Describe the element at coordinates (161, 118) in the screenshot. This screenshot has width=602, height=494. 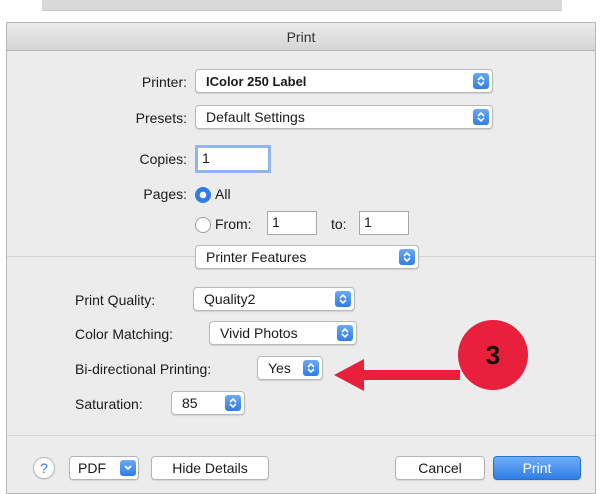
I see `presets-label: Presets:` at that location.